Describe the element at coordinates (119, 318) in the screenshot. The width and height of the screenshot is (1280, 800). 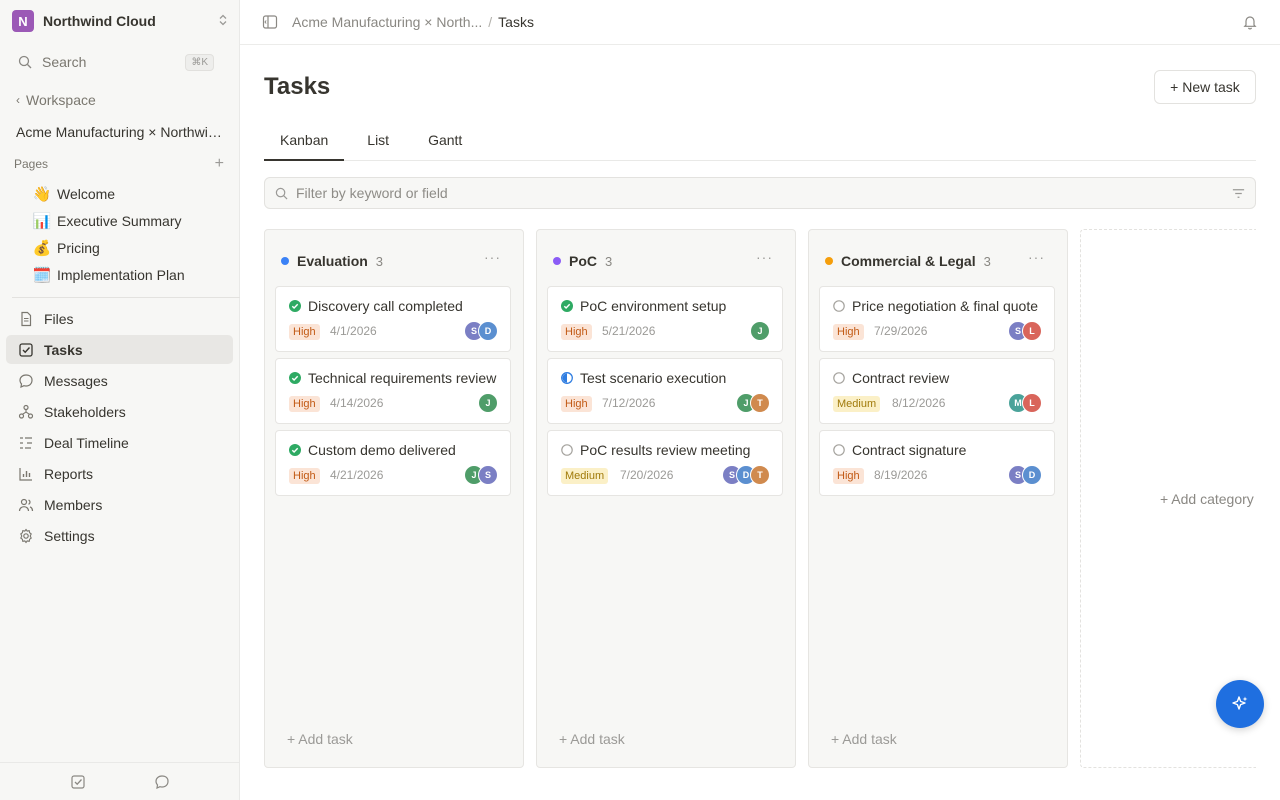
I see `sidebar-item-files: Files` at that location.